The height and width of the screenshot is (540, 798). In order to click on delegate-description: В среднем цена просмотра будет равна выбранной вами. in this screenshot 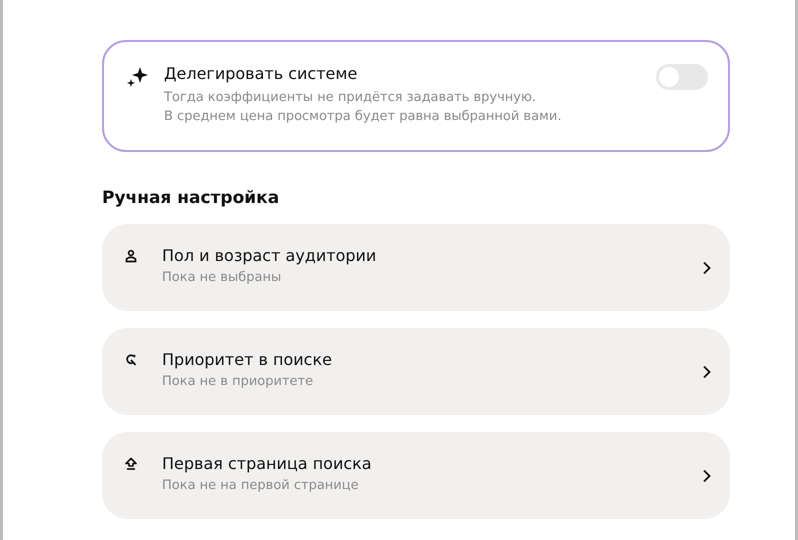, I will do `click(363, 117)`.